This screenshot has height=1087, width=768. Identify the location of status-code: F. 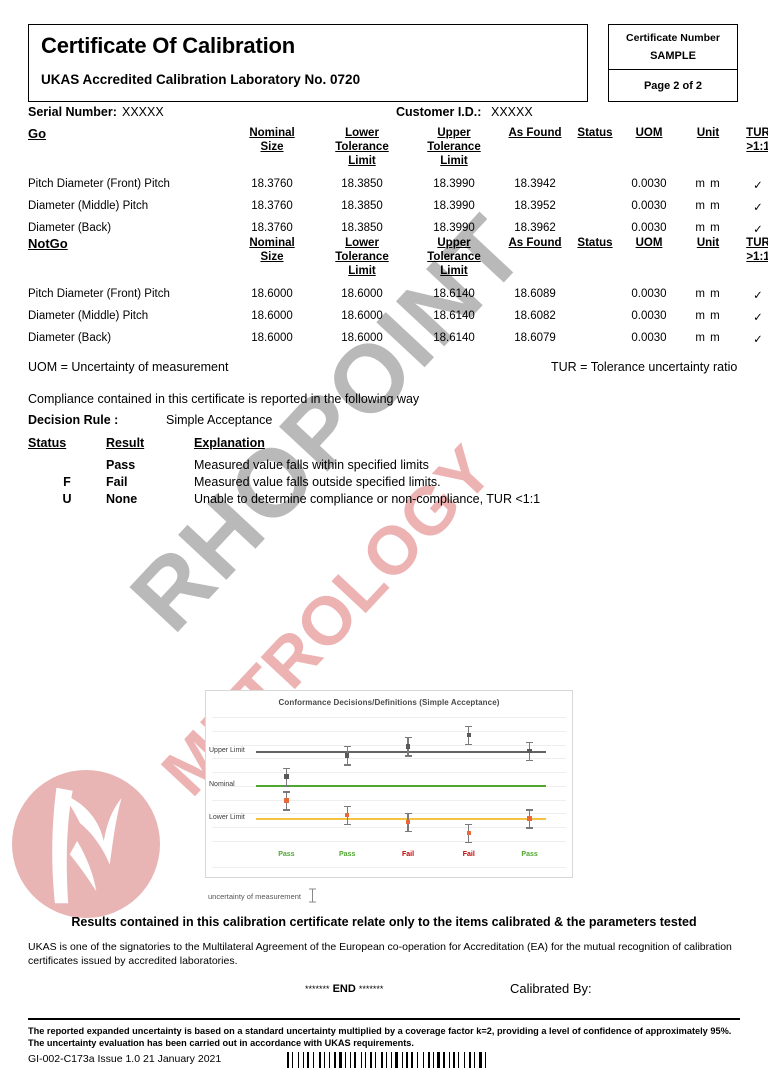
(67, 482).